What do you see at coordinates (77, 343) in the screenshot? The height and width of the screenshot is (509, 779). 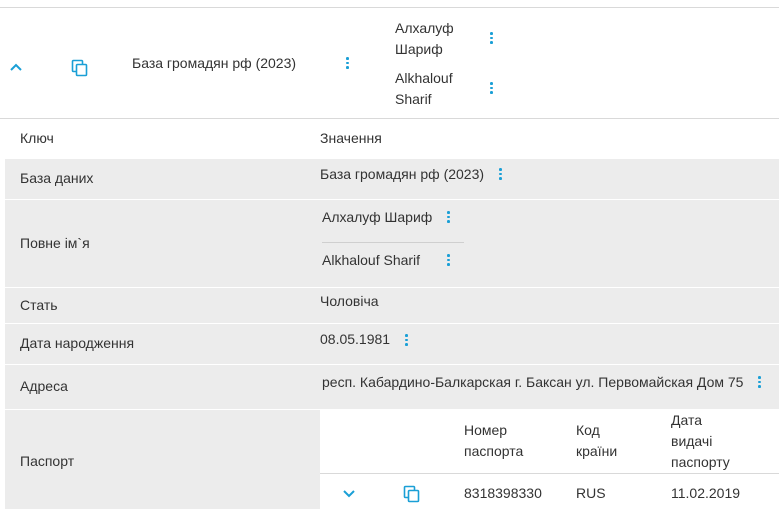 I see `row-key: Дата народження` at bounding box center [77, 343].